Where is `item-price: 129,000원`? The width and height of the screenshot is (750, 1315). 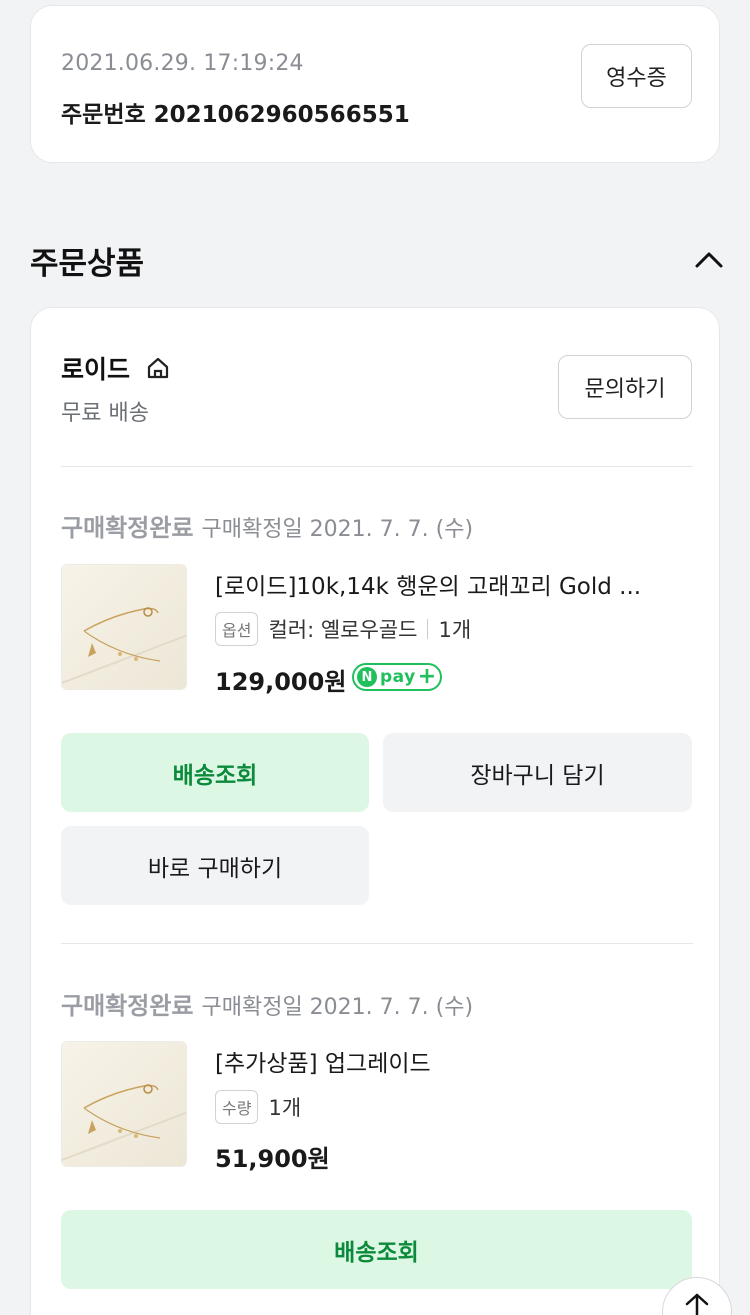 item-price: 129,000원 is located at coordinates (281, 682).